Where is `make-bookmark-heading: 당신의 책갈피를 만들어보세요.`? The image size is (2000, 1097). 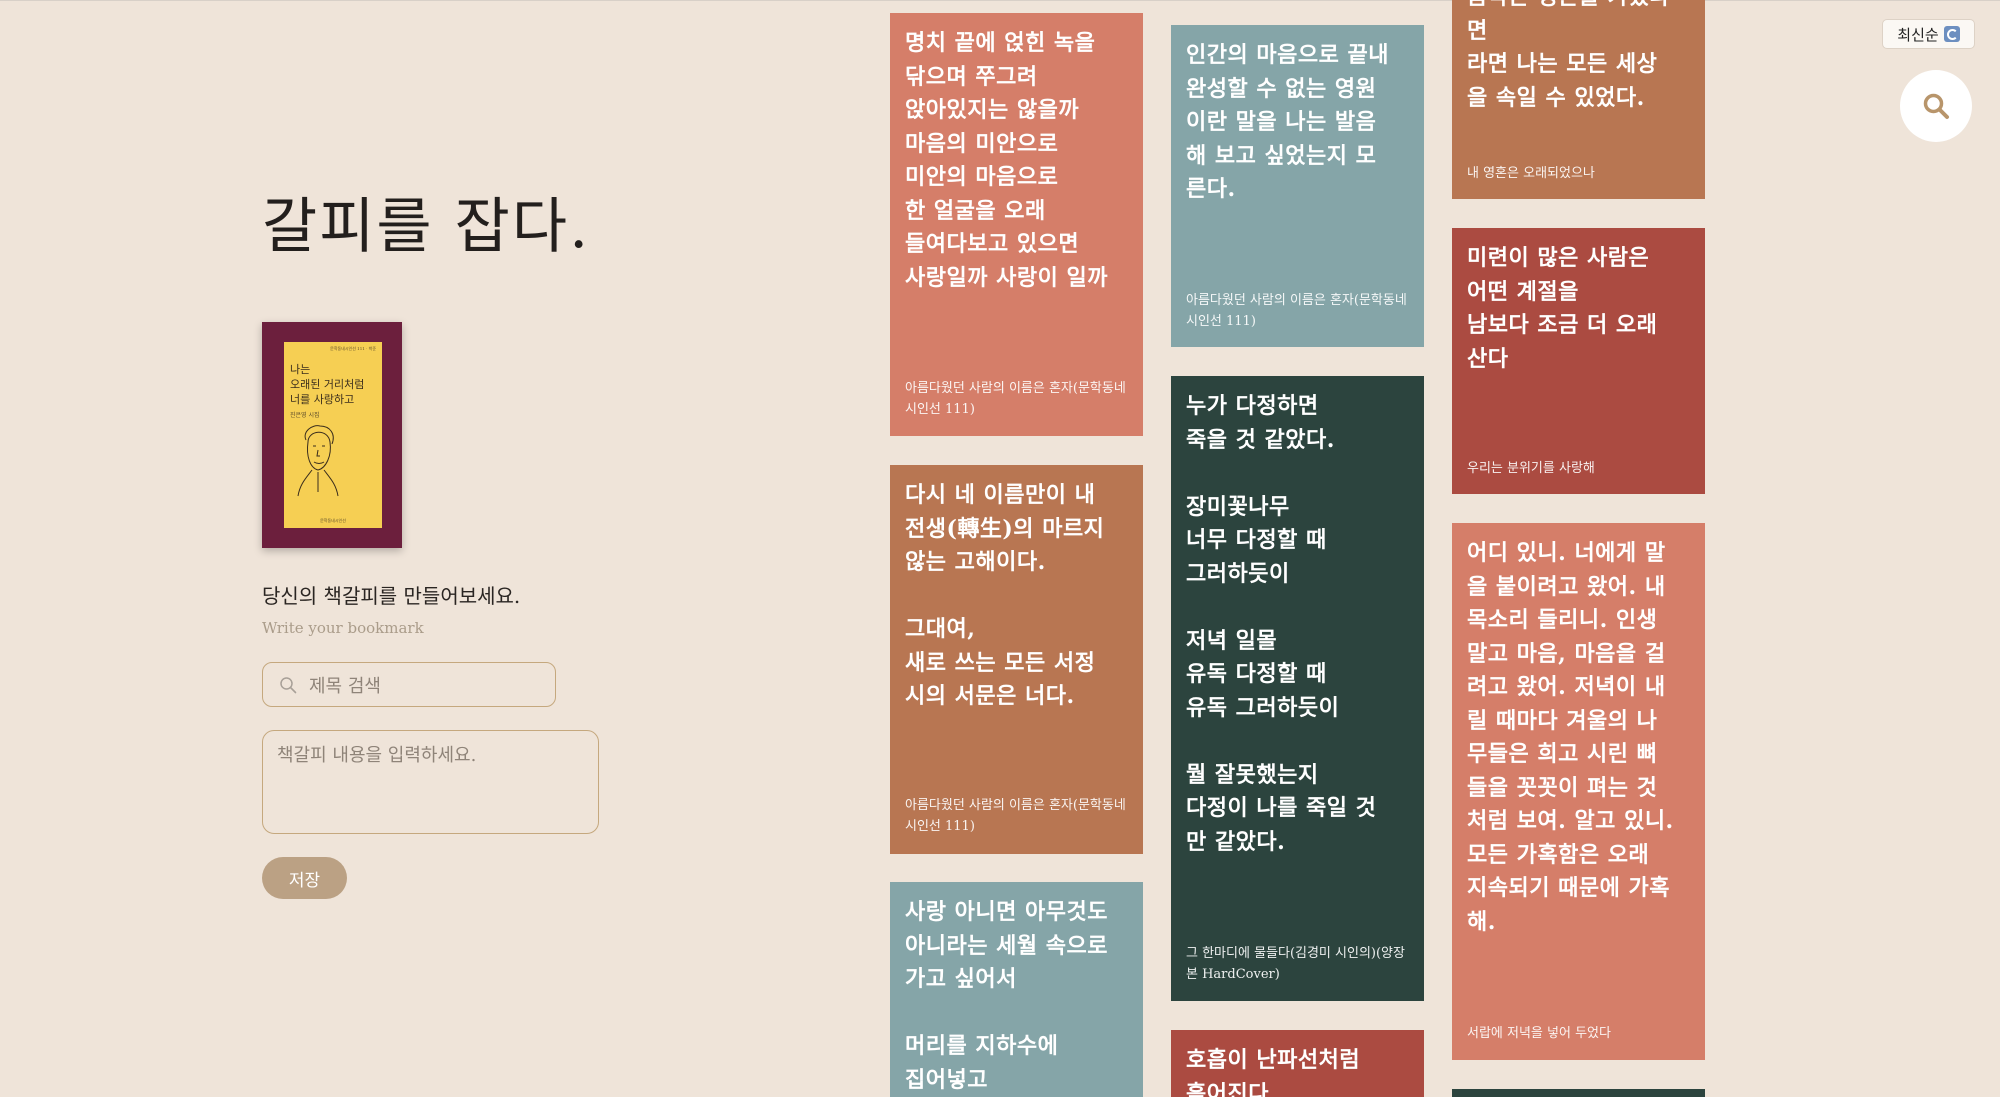 make-bookmark-heading: 당신의 책갈피를 만들어보세요. is located at coordinates (391, 596).